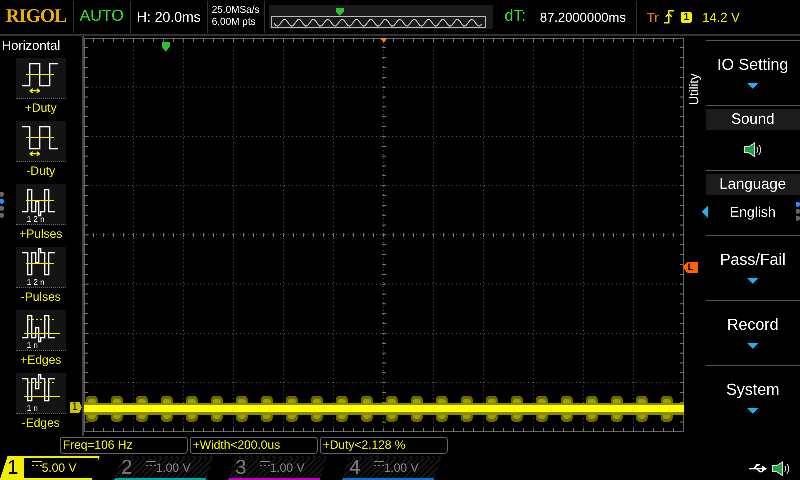 This screenshot has height=480, width=800. What do you see at coordinates (721, 17) in the screenshot?
I see `trigger-level: 14.2 V` at bounding box center [721, 17].